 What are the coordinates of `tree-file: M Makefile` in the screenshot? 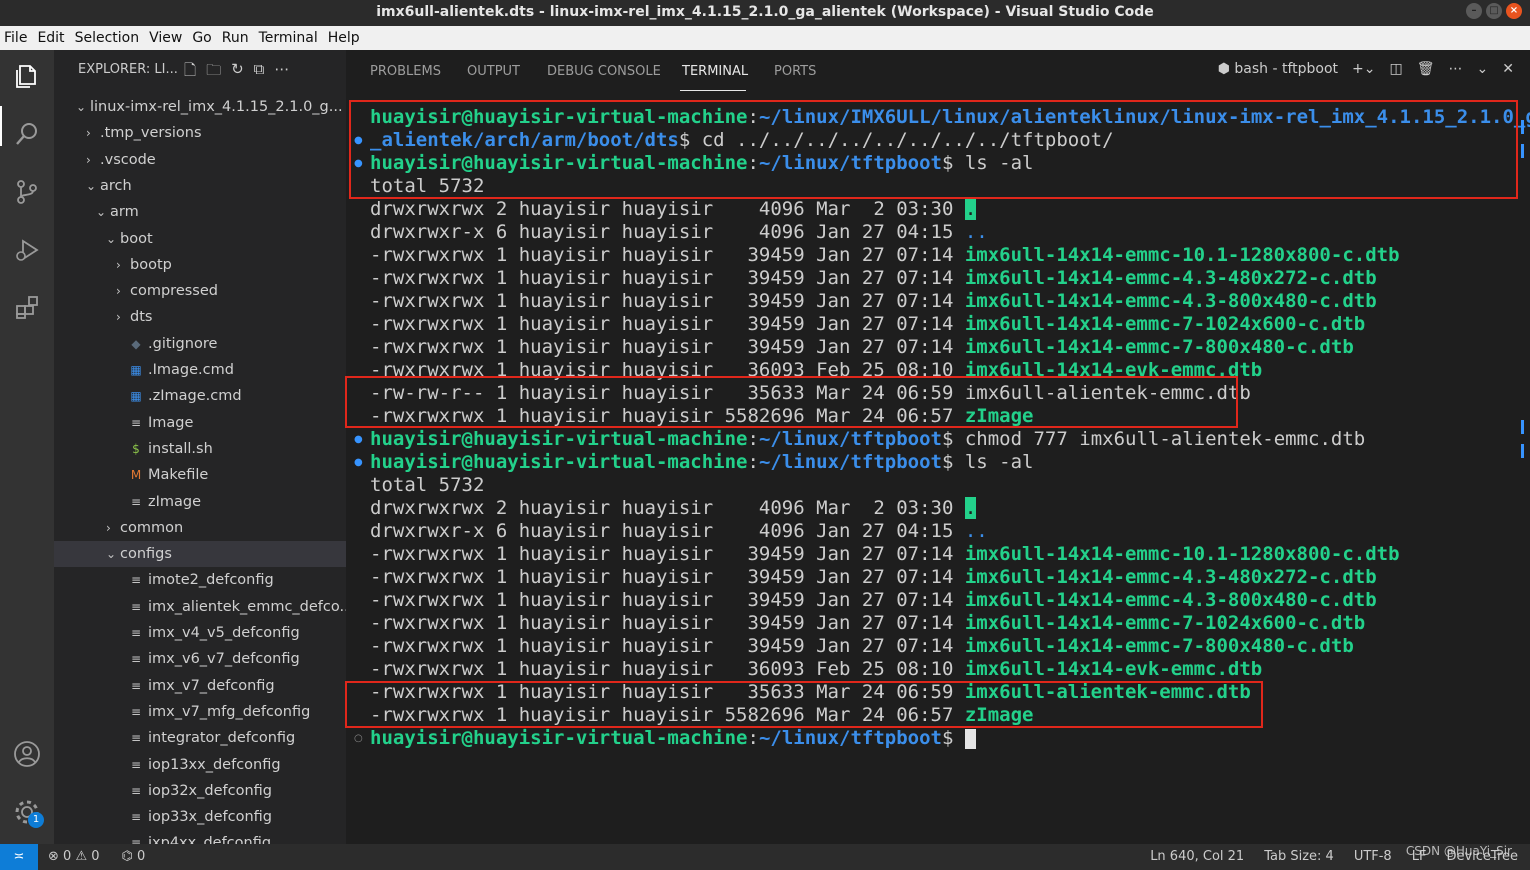 It's located at (200, 475).